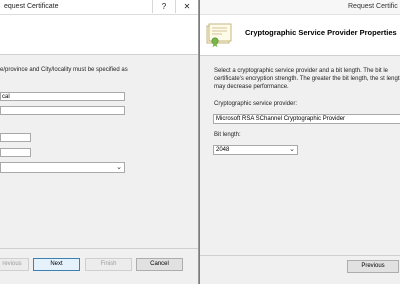 The image size is (400, 284). I want to click on close-button: ✕, so click(186, 6).